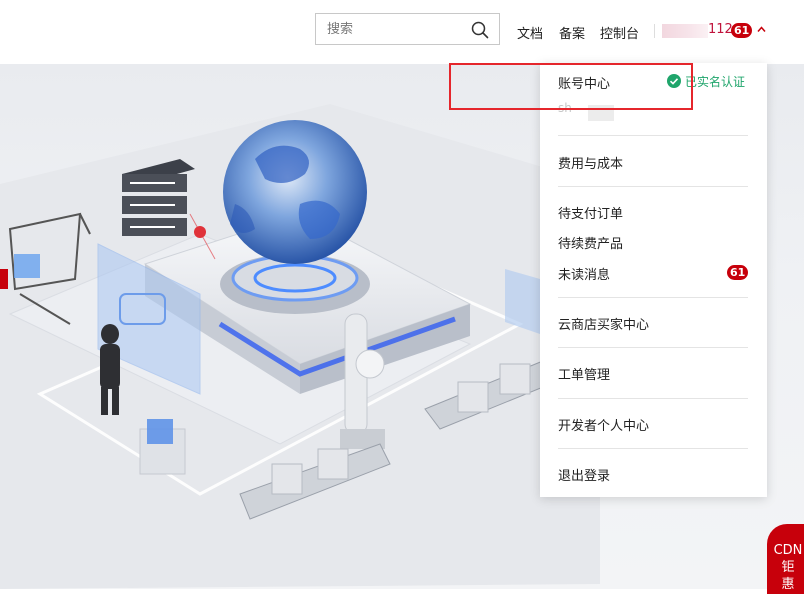  Describe the element at coordinates (785, 559) in the screenshot. I see `cdn-promo-tab: CDN 钜 惠` at that location.